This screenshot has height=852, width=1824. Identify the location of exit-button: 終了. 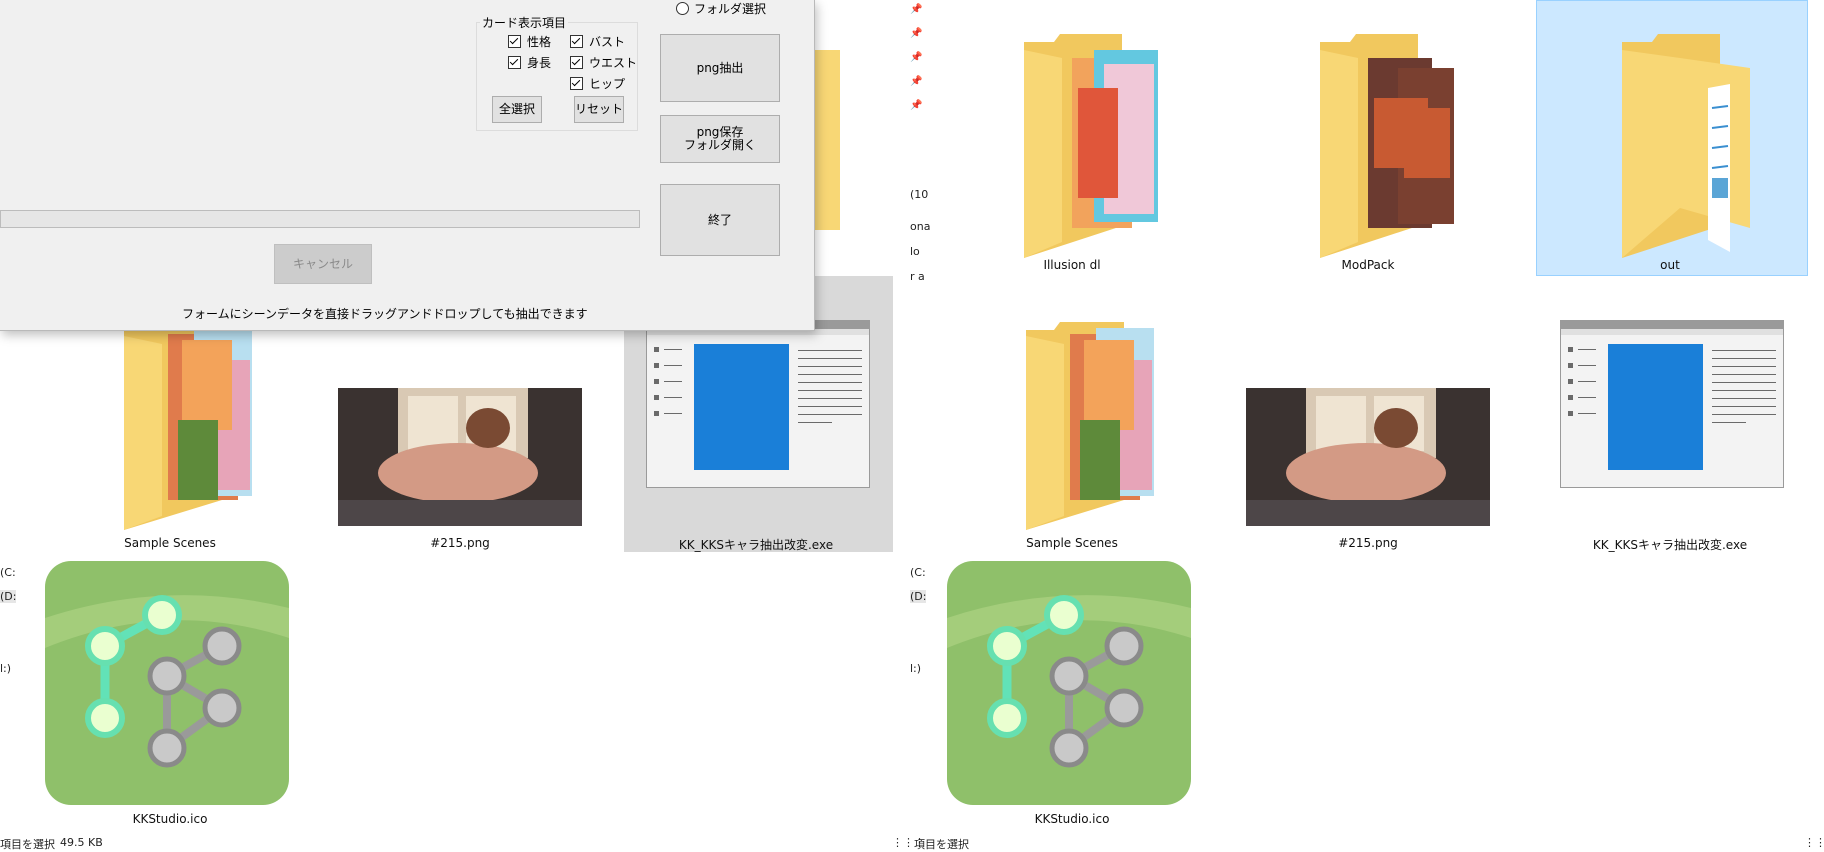
(720, 220).